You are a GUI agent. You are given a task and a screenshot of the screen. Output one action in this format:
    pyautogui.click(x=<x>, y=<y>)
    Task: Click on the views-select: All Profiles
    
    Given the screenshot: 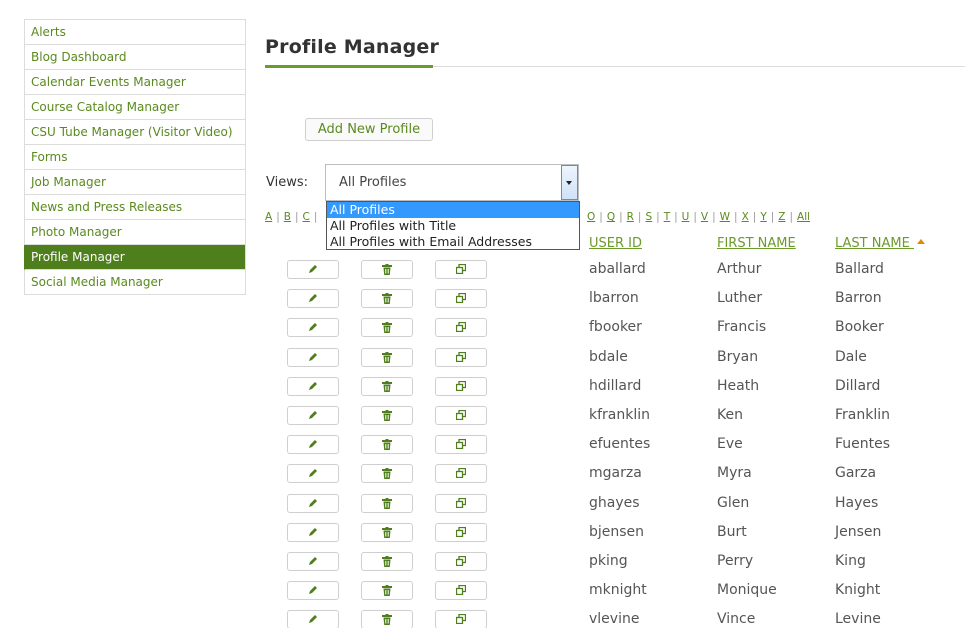 What is the action you would take?
    pyautogui.click(x=452, y=182)
    